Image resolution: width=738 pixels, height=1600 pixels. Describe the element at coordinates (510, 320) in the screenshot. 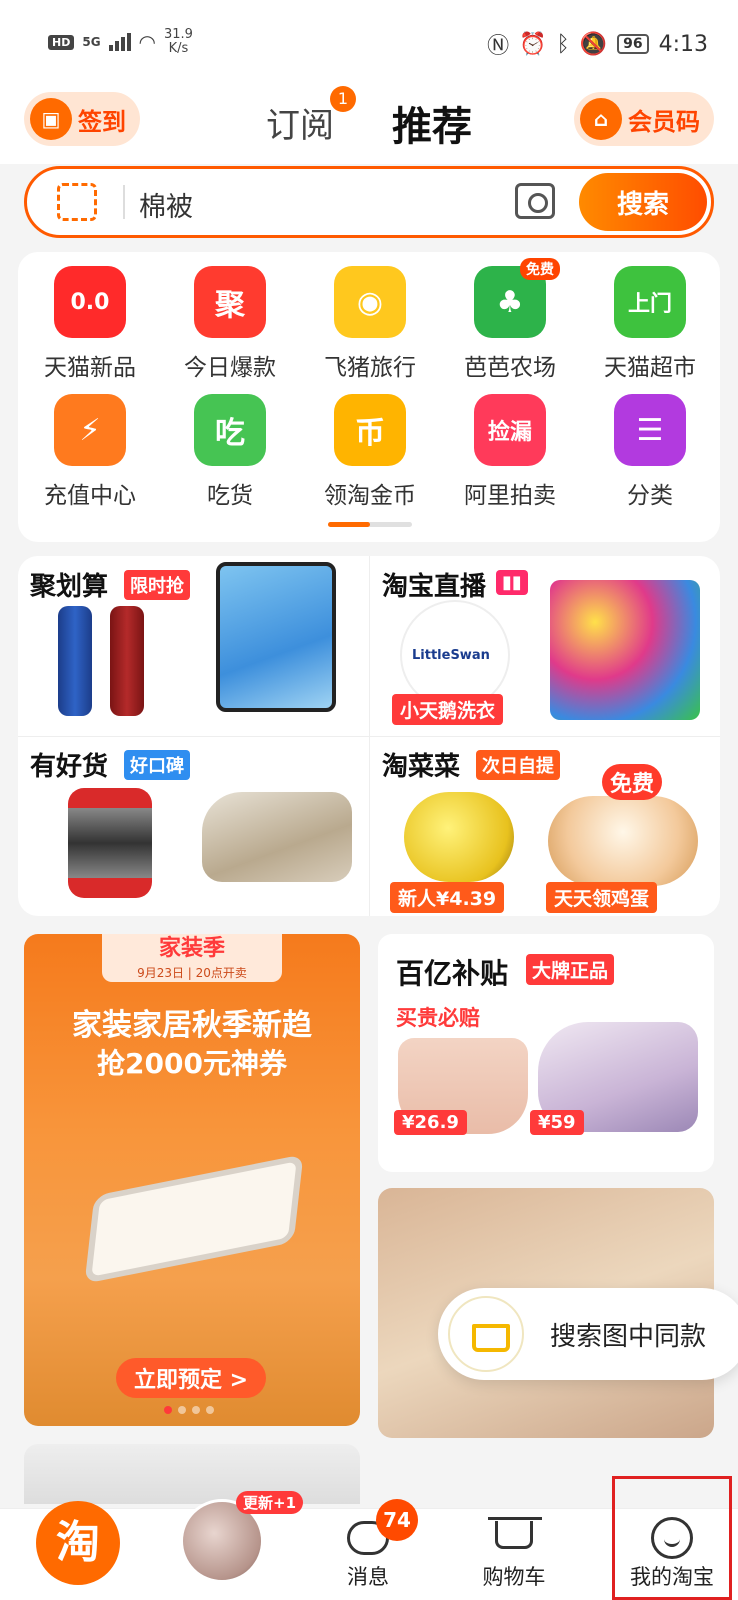

I see `grid-item: ♣ 免费 芭芭农场` at that location.